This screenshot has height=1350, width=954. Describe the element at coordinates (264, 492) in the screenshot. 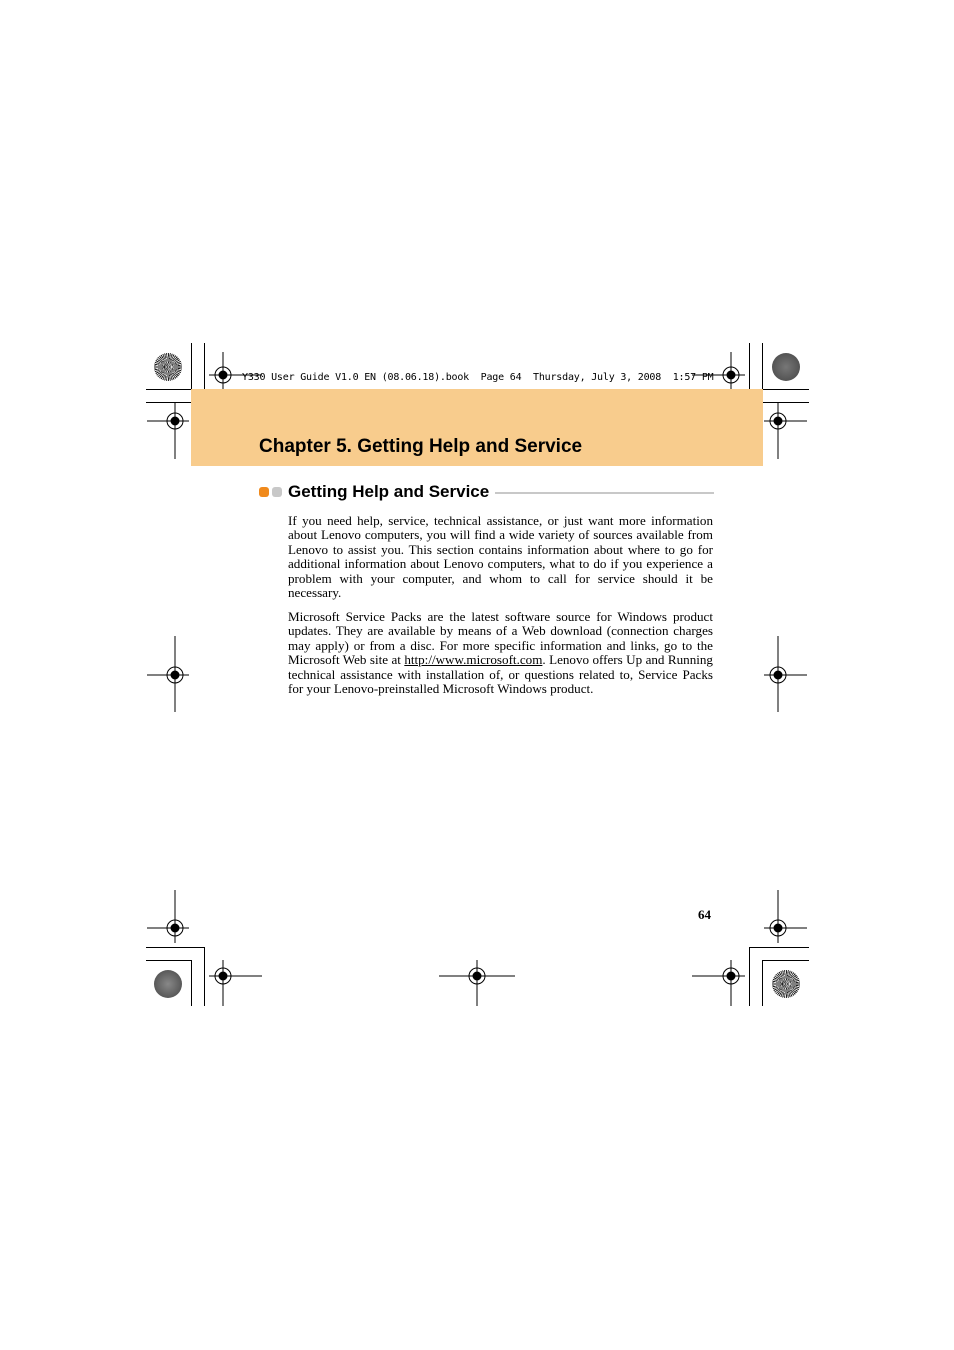

I see `orange-bullet-icon` at that location.